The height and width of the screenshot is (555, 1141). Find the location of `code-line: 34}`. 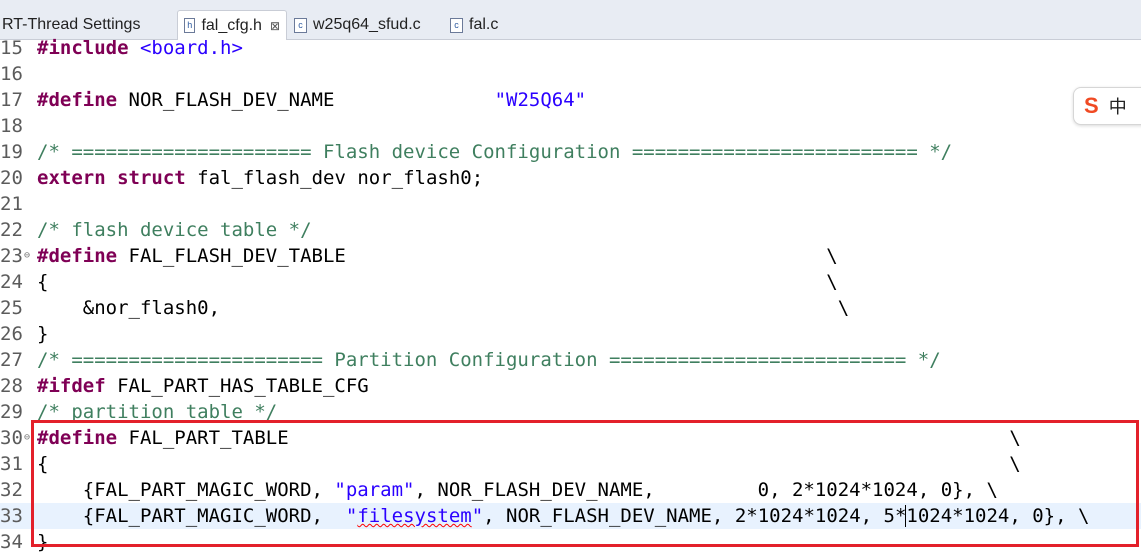

code-line: 34} is located at coordinates (570, 542).